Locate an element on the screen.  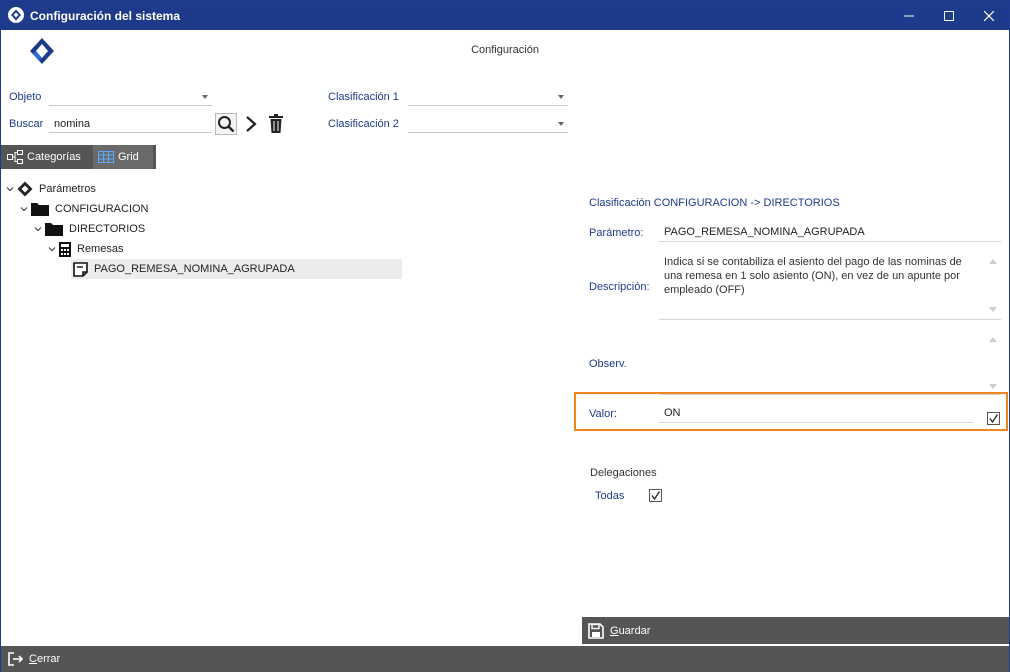
clasificacion2-combo is located at coordinates (488, 124).